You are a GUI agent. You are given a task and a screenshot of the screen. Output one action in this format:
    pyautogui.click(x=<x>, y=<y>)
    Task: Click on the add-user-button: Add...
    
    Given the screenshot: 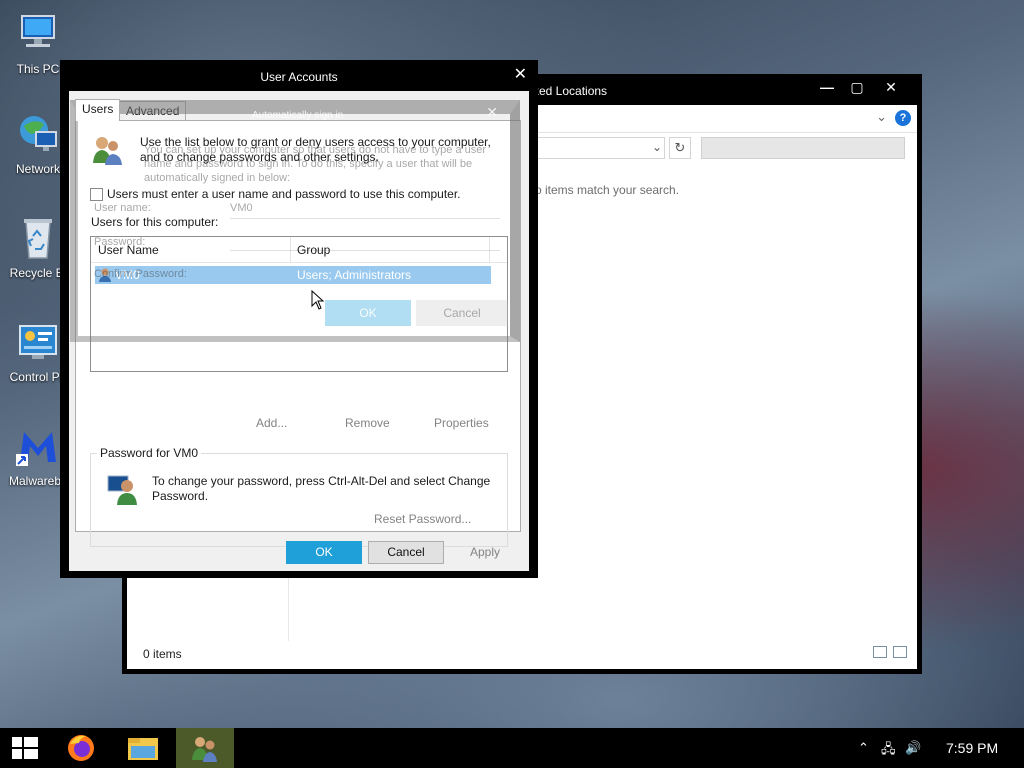 What is the action you would take?
    pyautogui.click(x=271, y=423)
    